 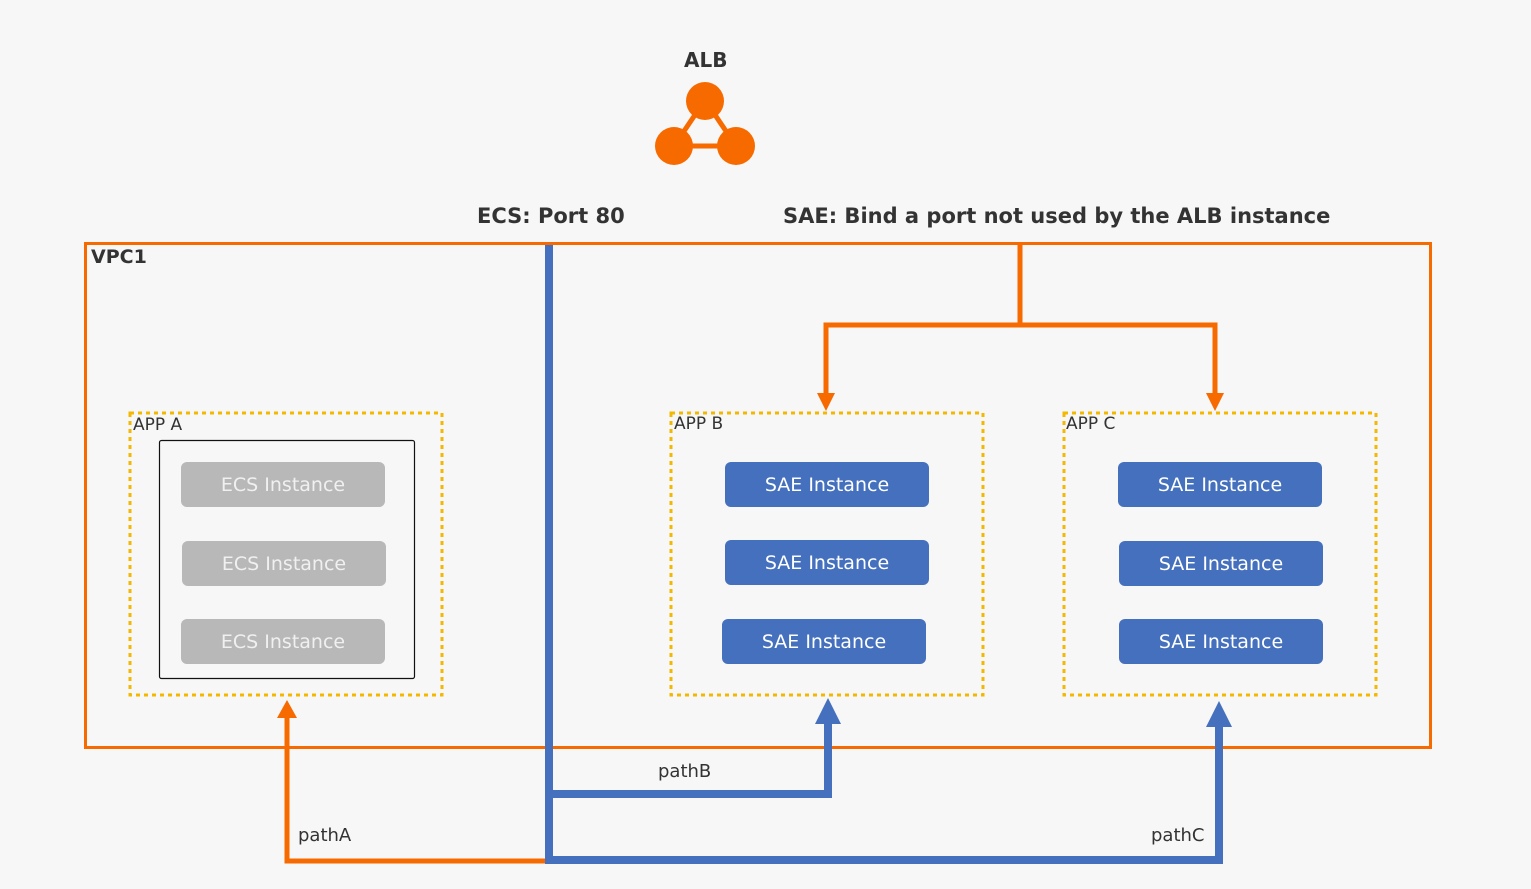 What do you see at coordinates (551, 216) in the screenshot?
I see `ecs-port-annotation: ECS: Port 80` at bounding box center [551, 216].